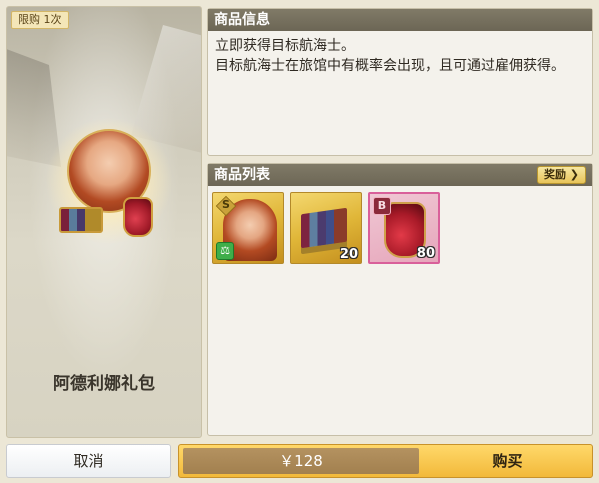 The height and width of the screenshot is (483, 599). Describe the element at coordinates (382, 206) in the screenshot. I see `rank-badge-icon: B` at that location.